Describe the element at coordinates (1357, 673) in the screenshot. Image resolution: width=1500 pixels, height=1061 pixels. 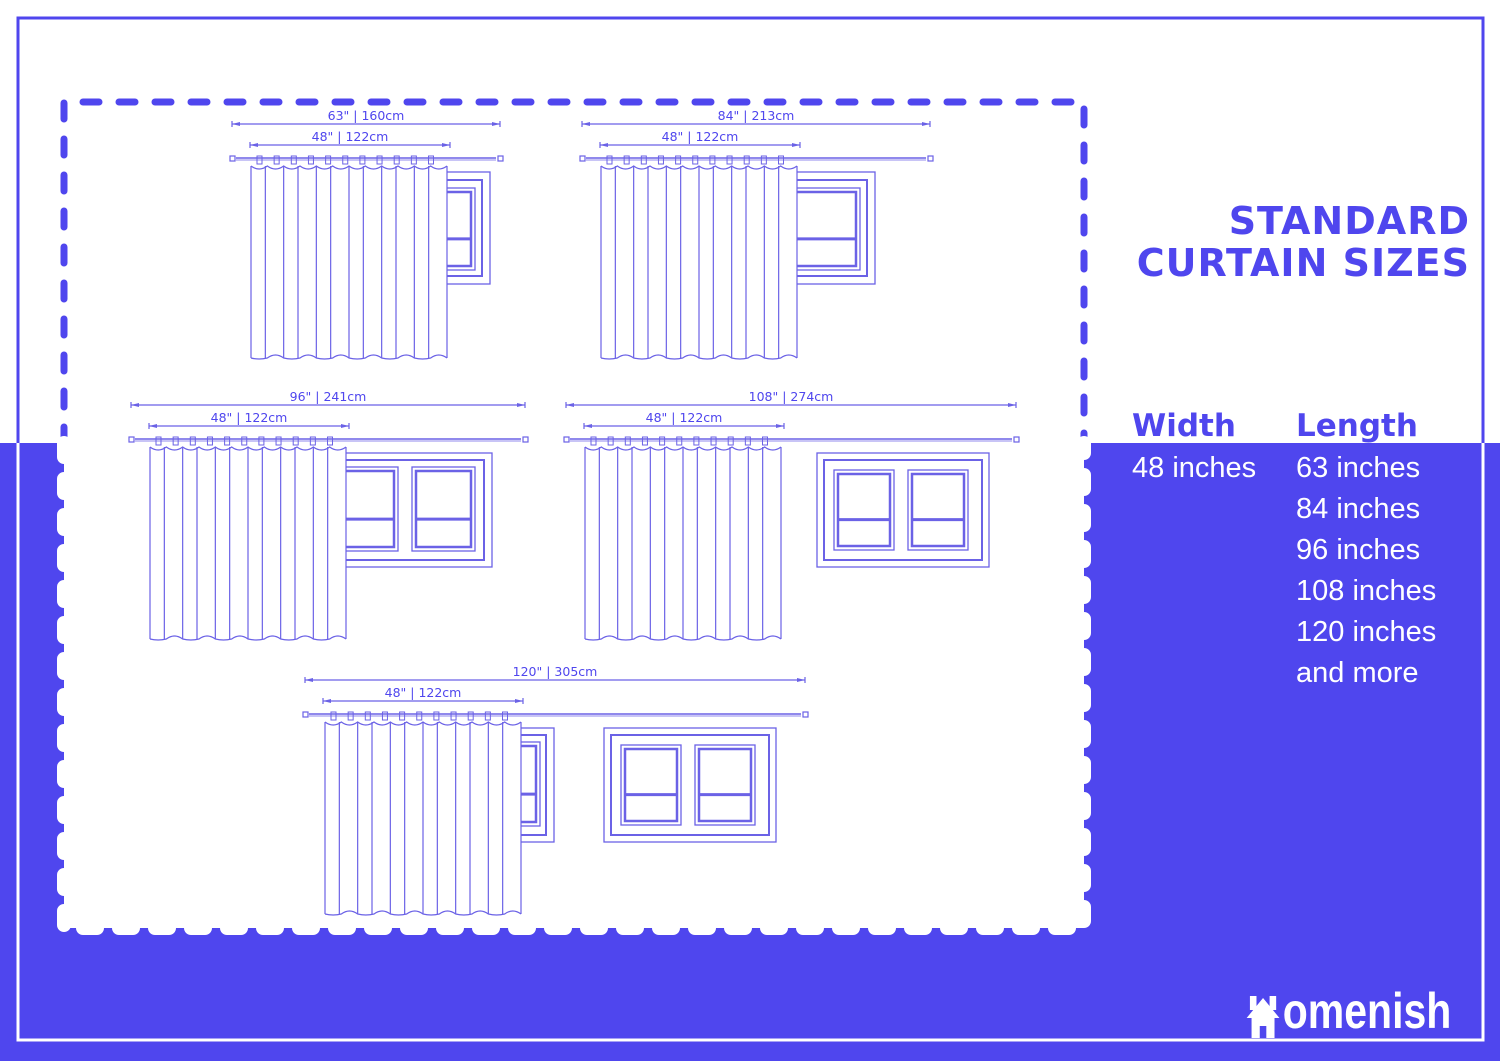
I see `length-value: and more` at that location.